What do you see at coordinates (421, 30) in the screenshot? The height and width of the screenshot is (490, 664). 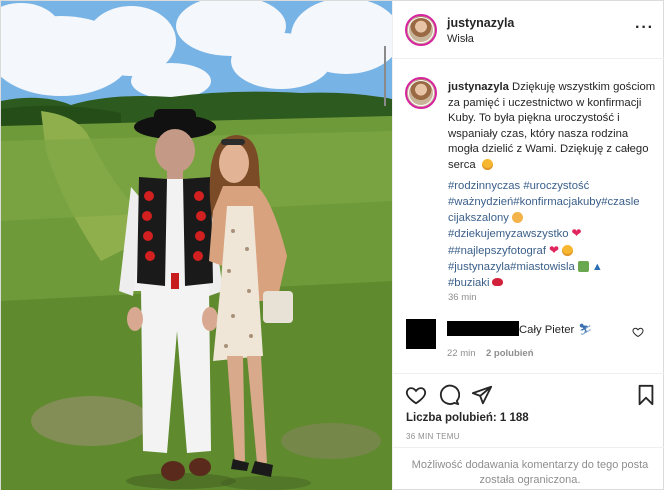 I see `author-avatar` at bounding box center [421, 30].